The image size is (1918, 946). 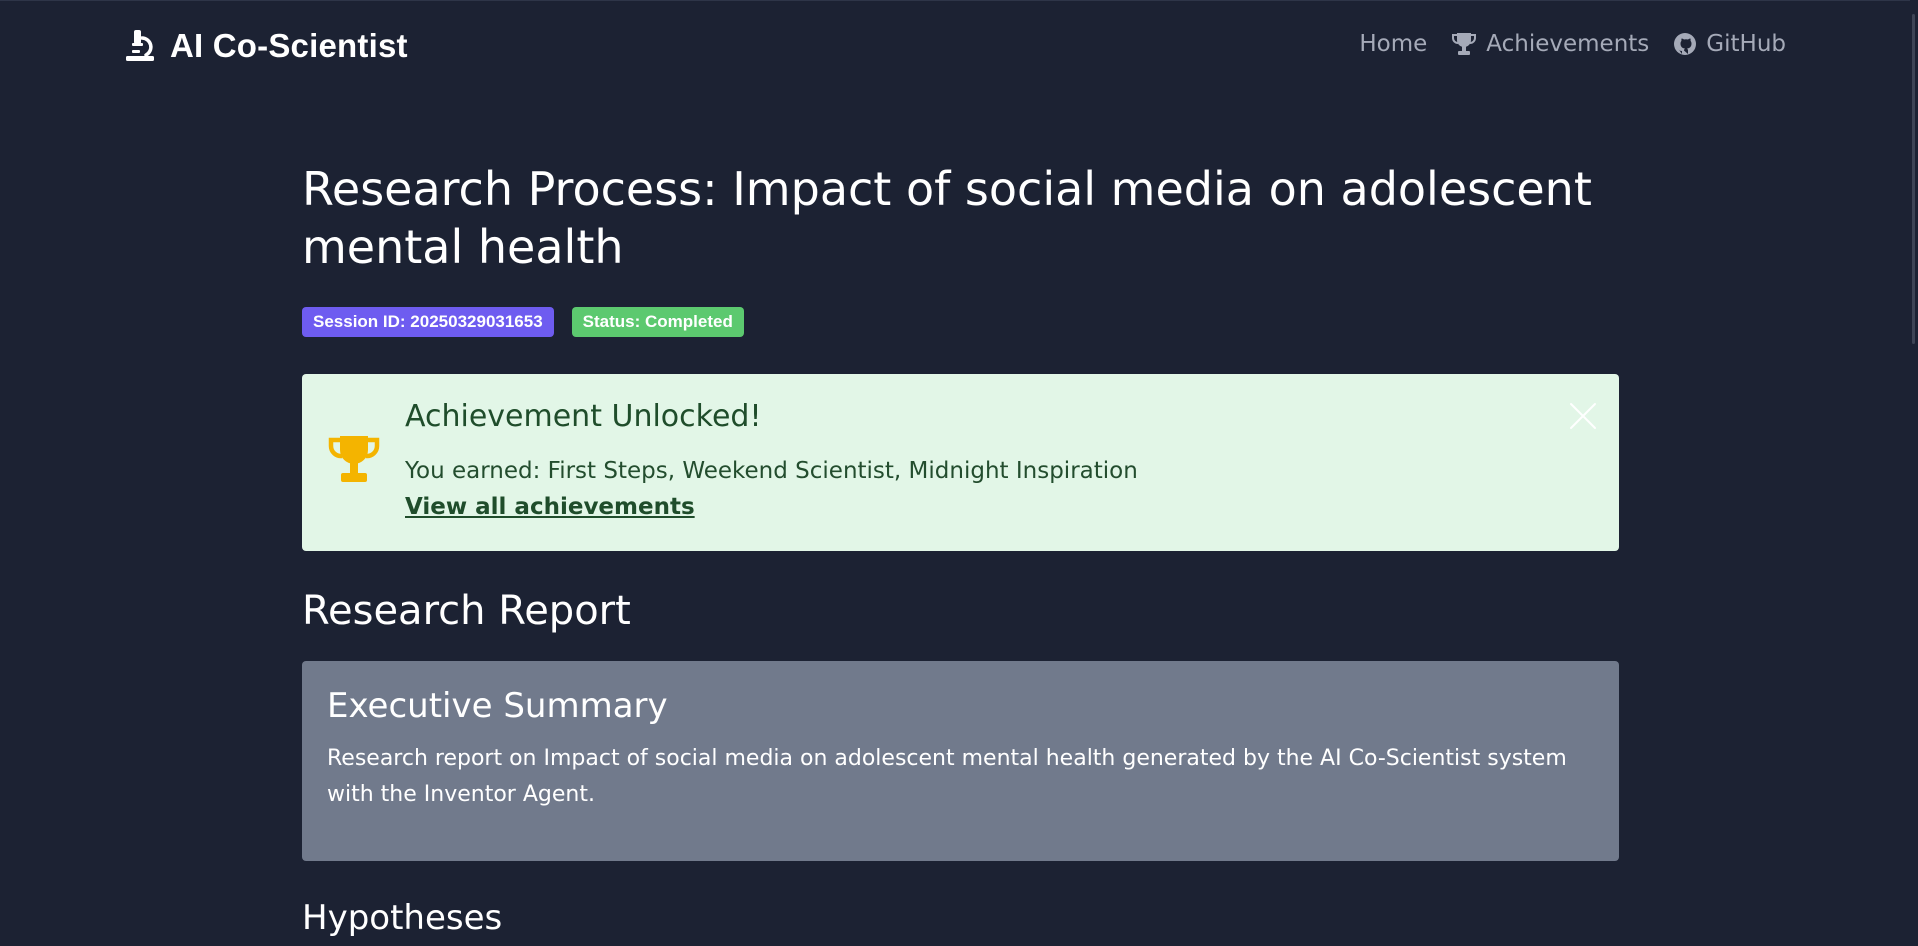 I want to click on microscope-icon, so click(x=140, y=45).